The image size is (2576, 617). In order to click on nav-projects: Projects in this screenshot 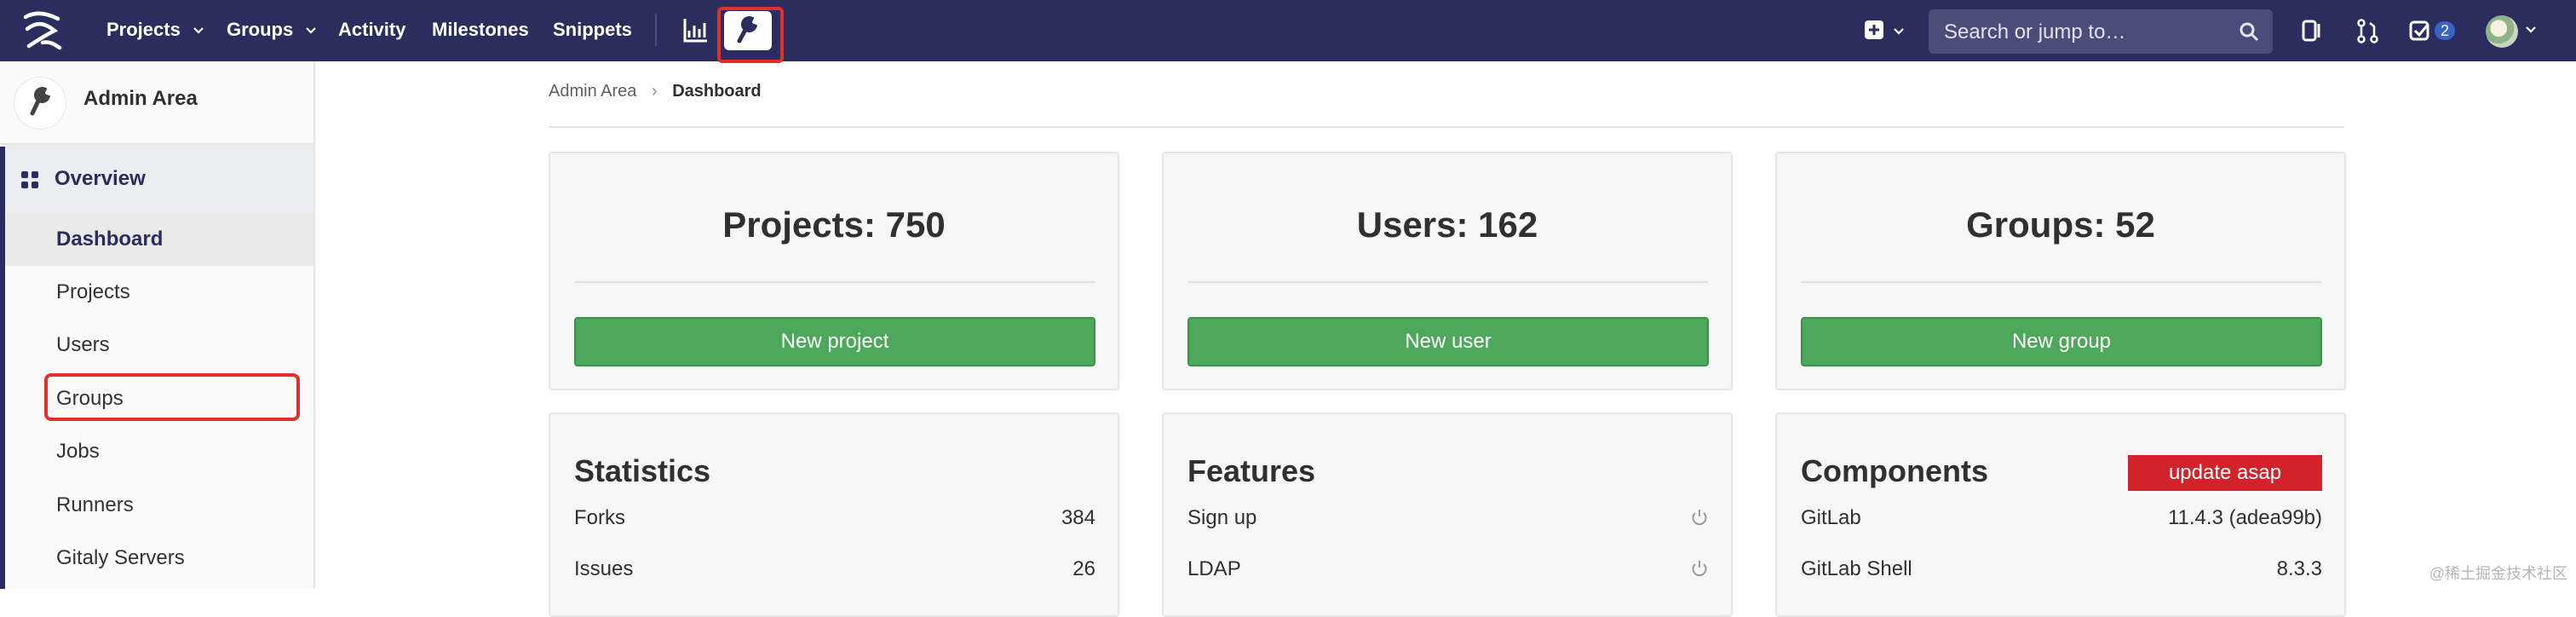, I will do `click(155, 30)`.